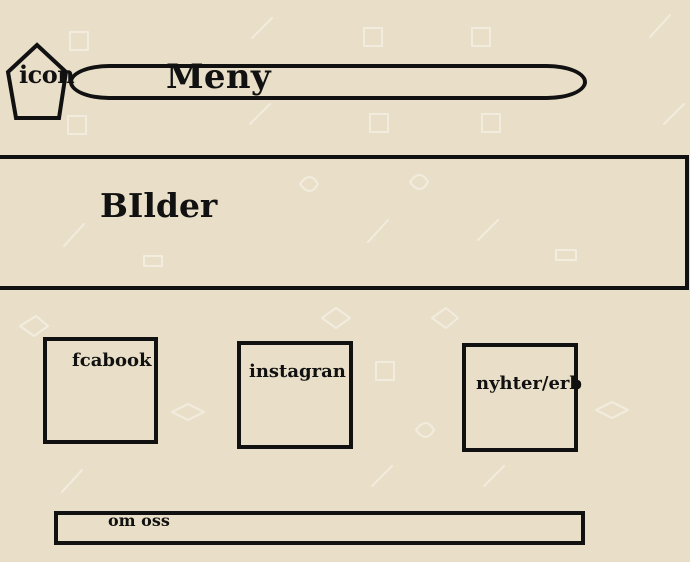 This screenshot has height=562, width=690. I want to click on instagram-tile, so click(295, 395).